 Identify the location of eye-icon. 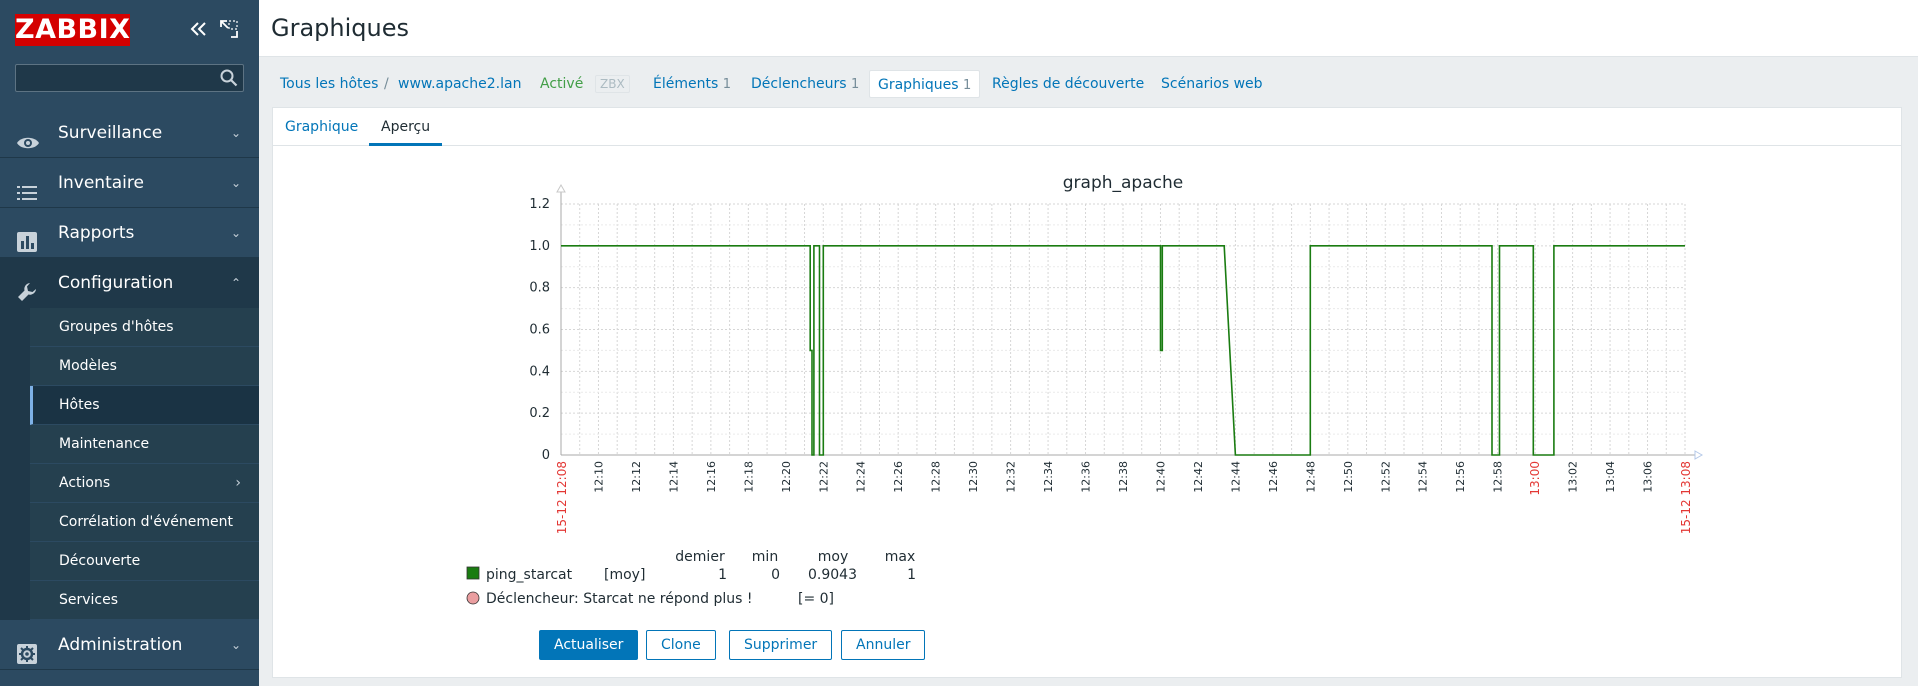
(27, 136).